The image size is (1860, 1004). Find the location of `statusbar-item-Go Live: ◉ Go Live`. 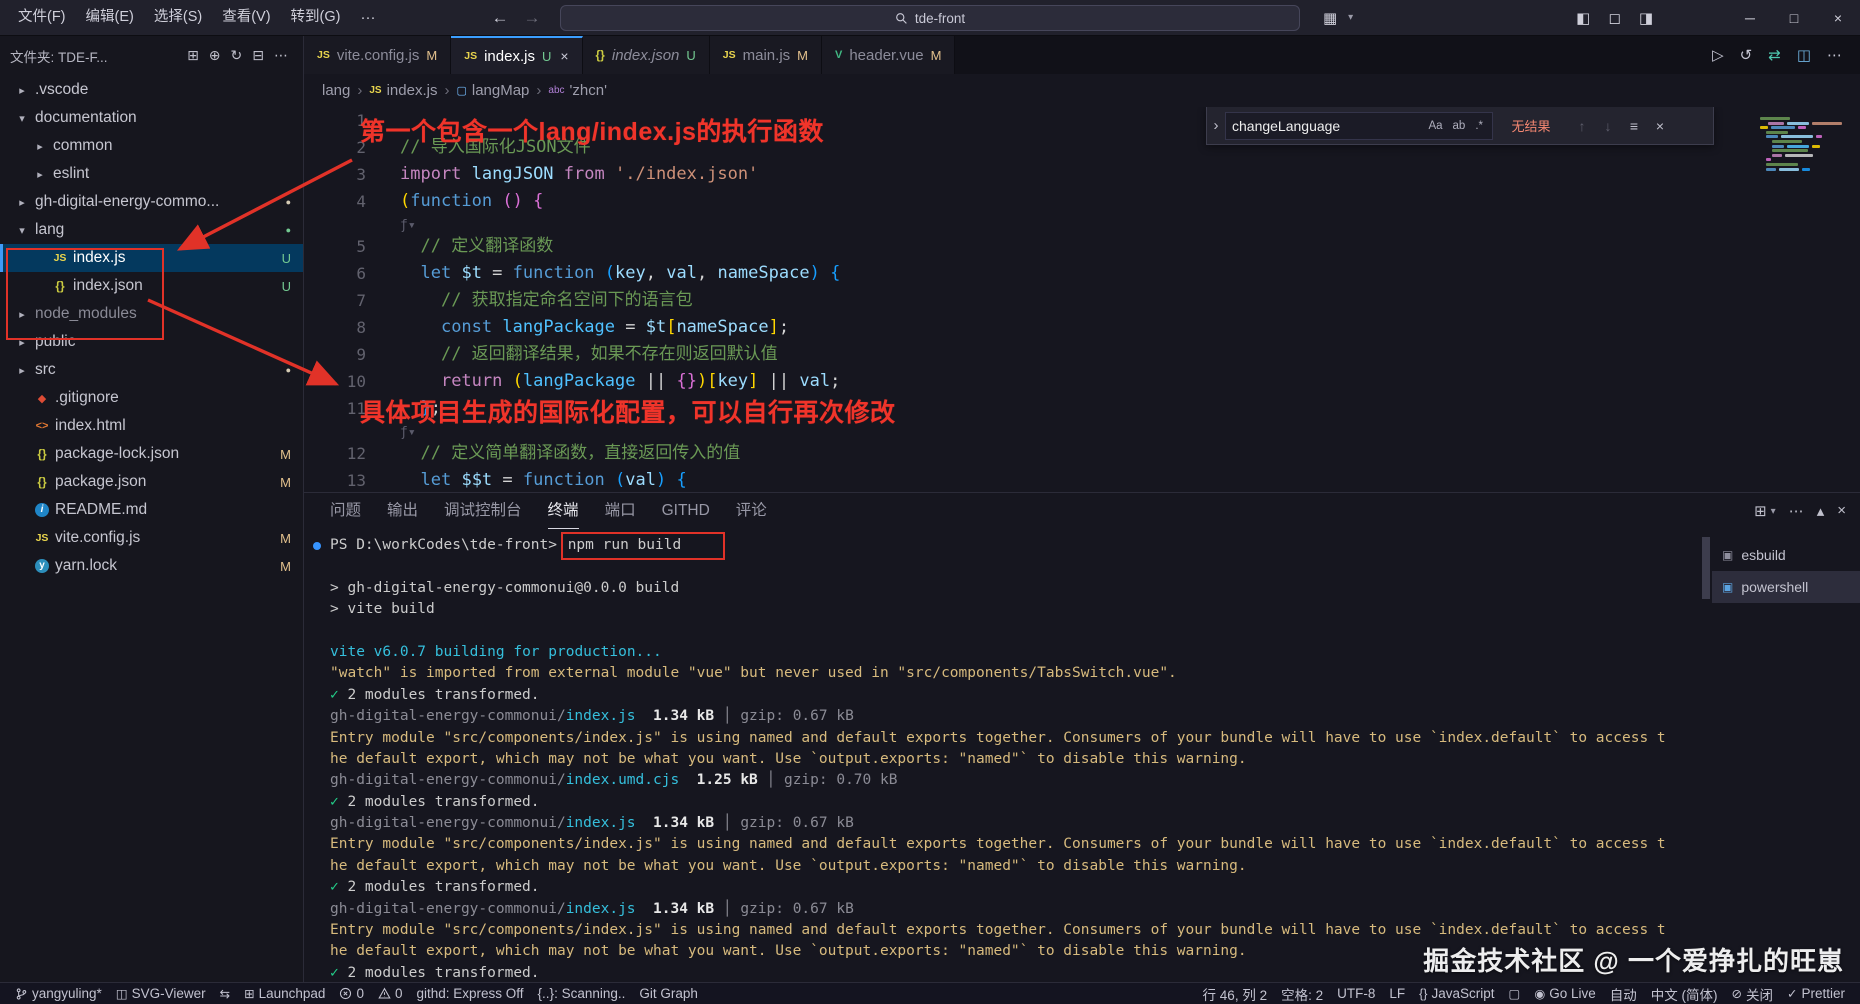

statusbar-item-Go Live: ◉ Go Live is located at coordinates (1564, 993).